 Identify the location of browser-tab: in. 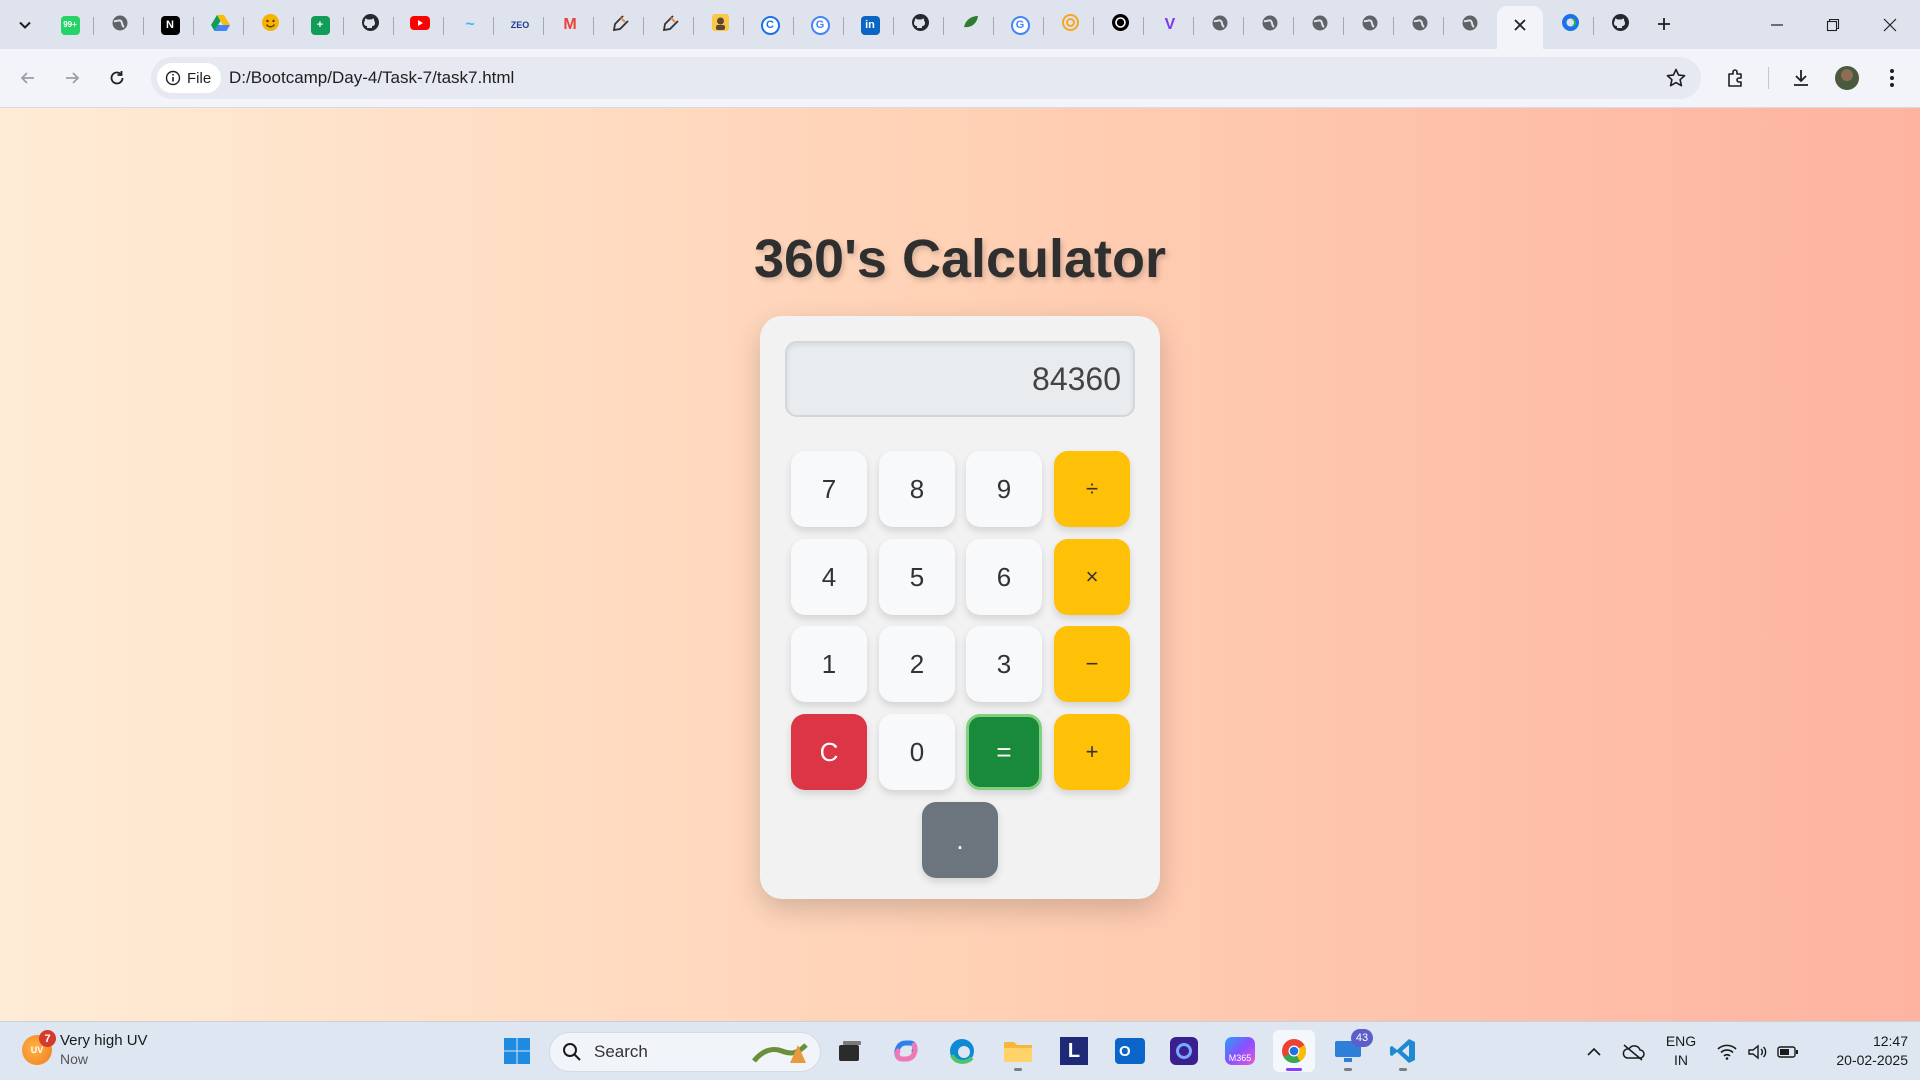
(870, 25).